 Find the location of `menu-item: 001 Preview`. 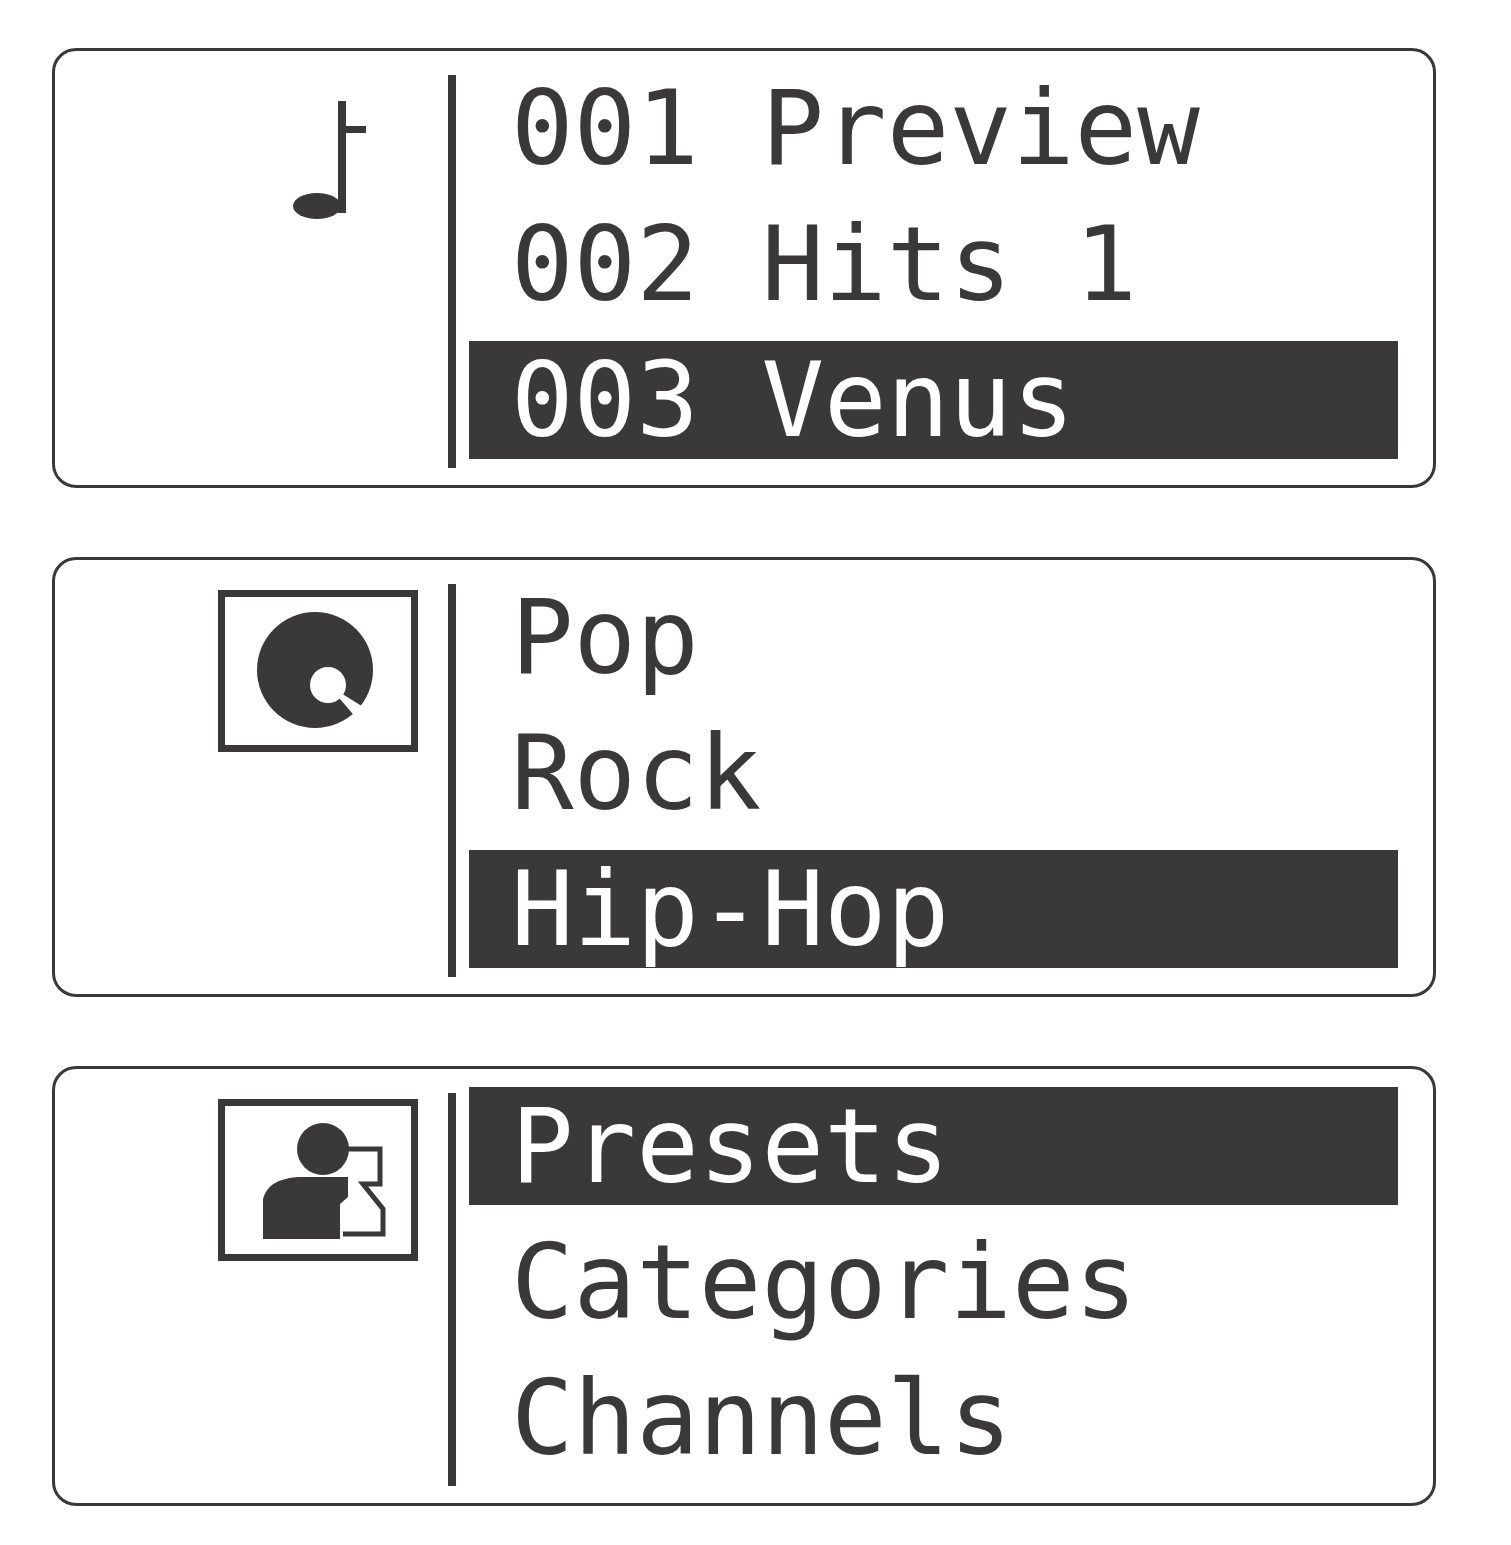

menu-item: 001 Preview is located at coordinates (933, 128).